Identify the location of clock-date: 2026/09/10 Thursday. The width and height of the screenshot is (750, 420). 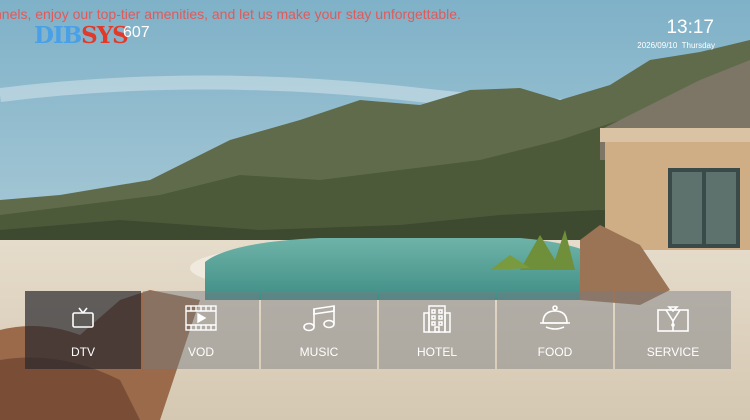
(676, 45).